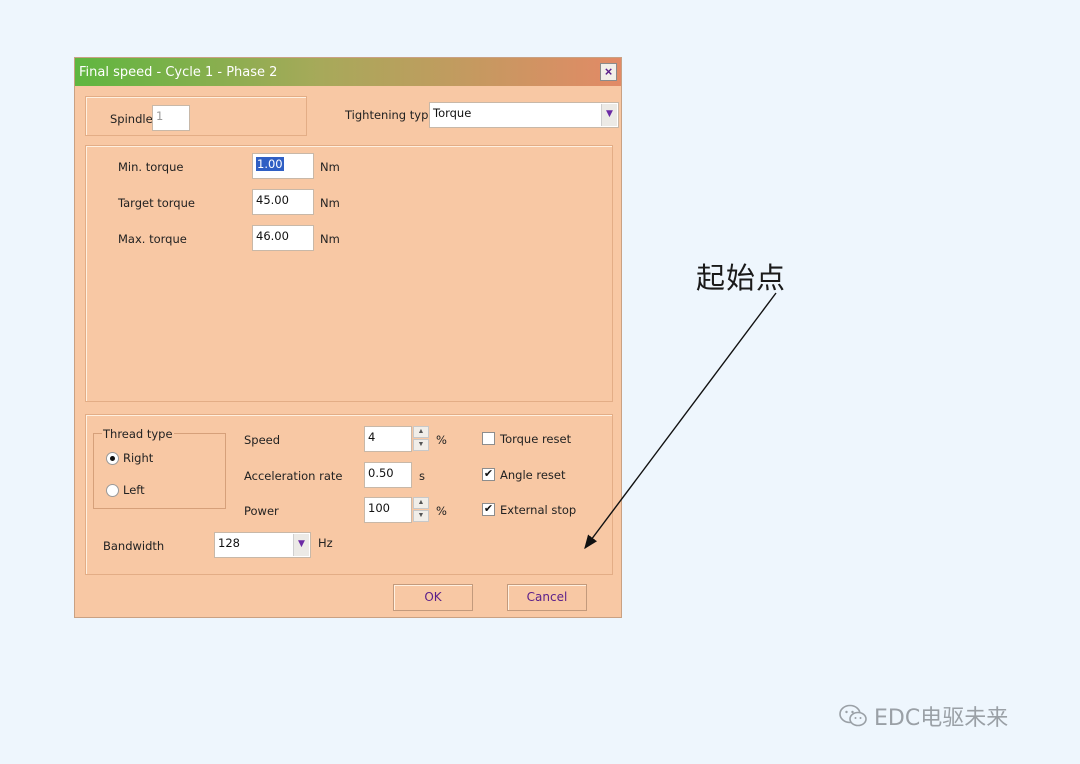 This screenshot has width=1080, height=764. Describe the element at coordinates (941, 718) in the screenshot. I see `watermark-text: EDC电驱未来` at that location.